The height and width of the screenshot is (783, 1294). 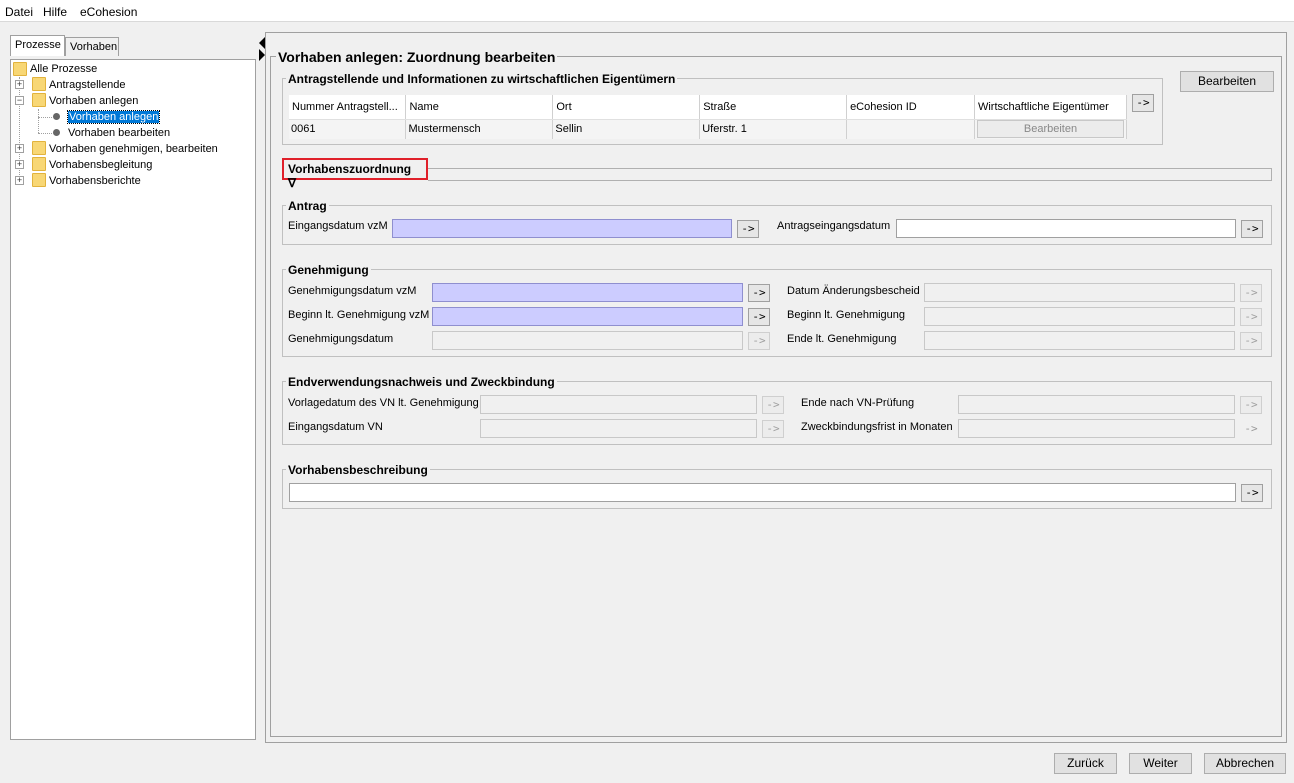 I want to click on vorhabenszuordnung-toggle: Vorhabenszuordnung ∇, so click(x=355, y=174).